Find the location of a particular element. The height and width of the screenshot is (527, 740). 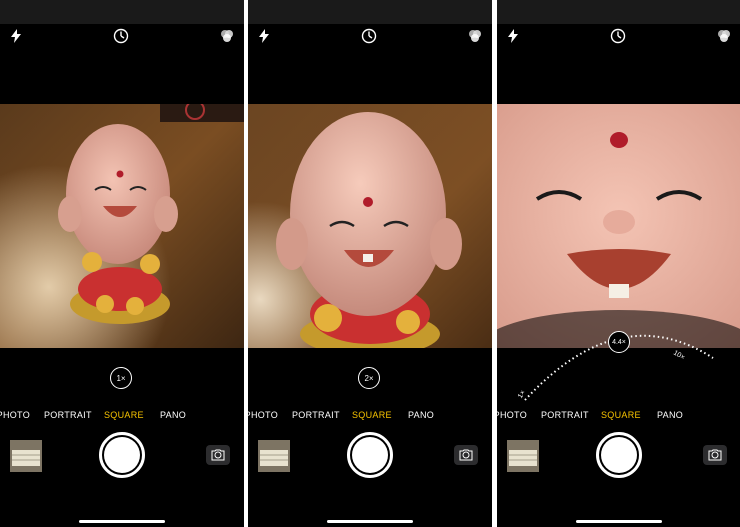

zoom-dial-current: 4.4× is located at coordinates (619, 342).